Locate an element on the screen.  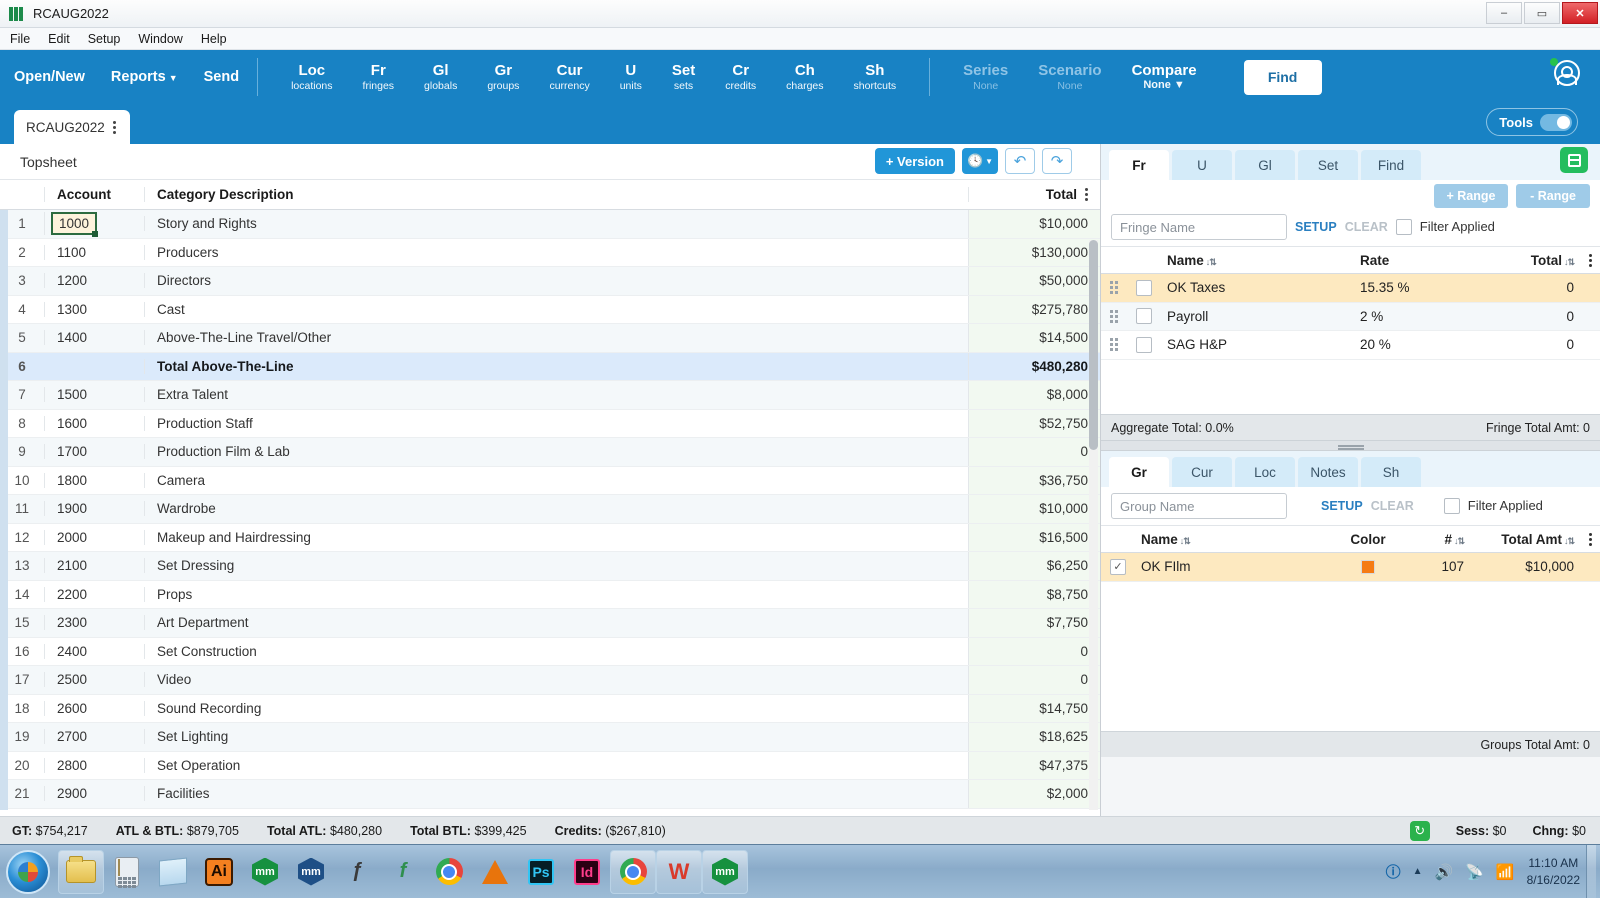
table-row: 17 2500 Video 0 is located at coordinates (550, 680).